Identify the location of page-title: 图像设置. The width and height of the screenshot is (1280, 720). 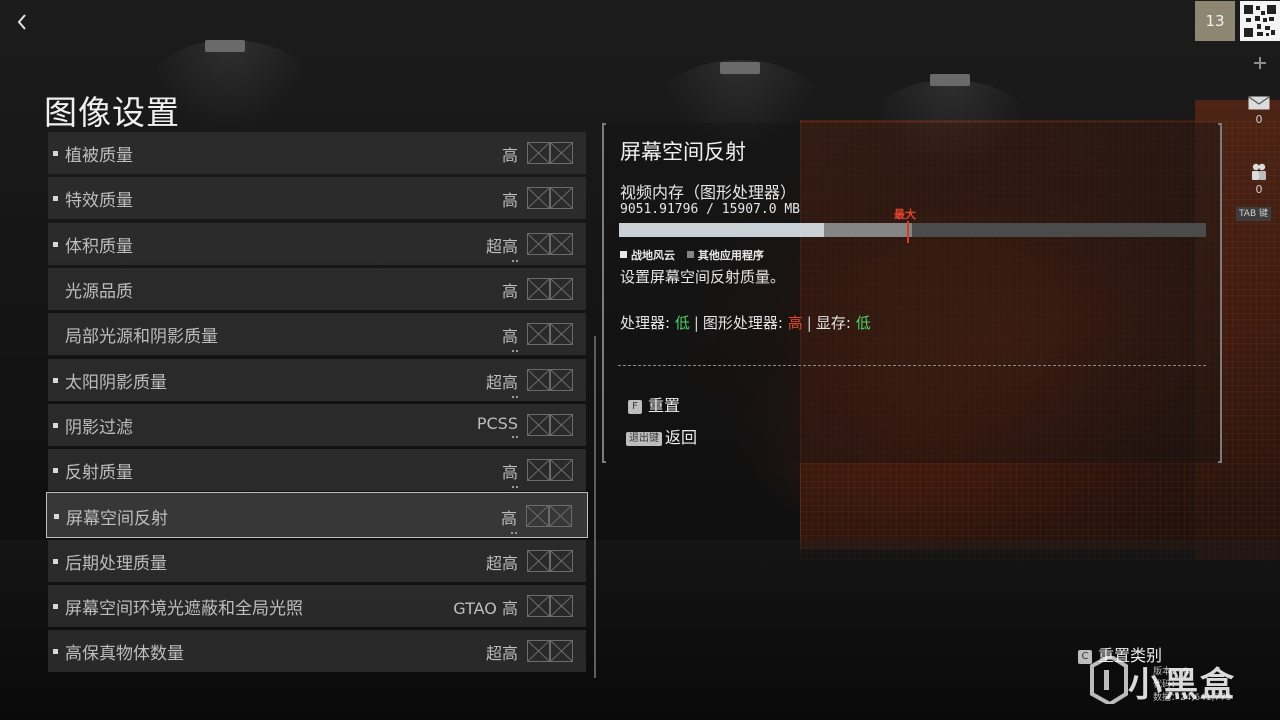
(112, 112).